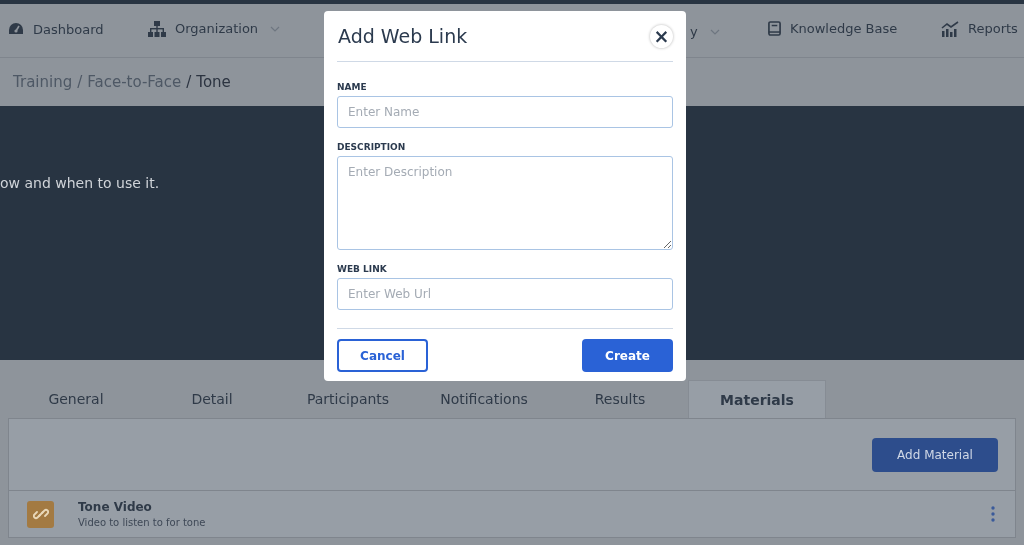 This screenshot has width=1024, height=545. What do you see at coordinates (157, 28) in the screenshot?
I see `hierarchy-icon` at bounding box center [157, 28].